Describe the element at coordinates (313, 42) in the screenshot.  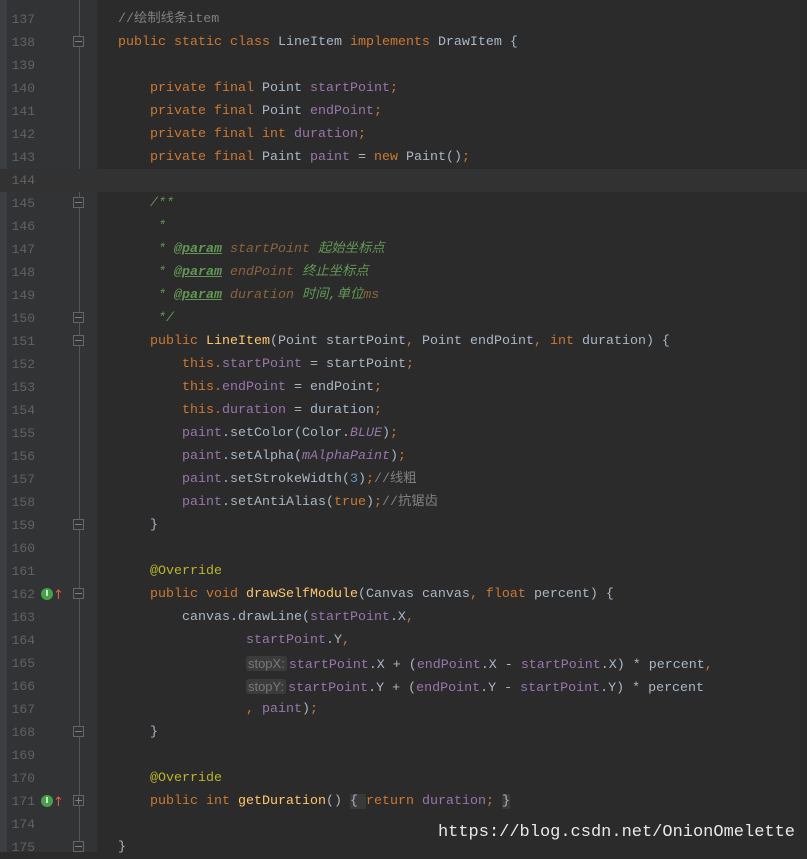
I see `code-token: LineItem` at that location.